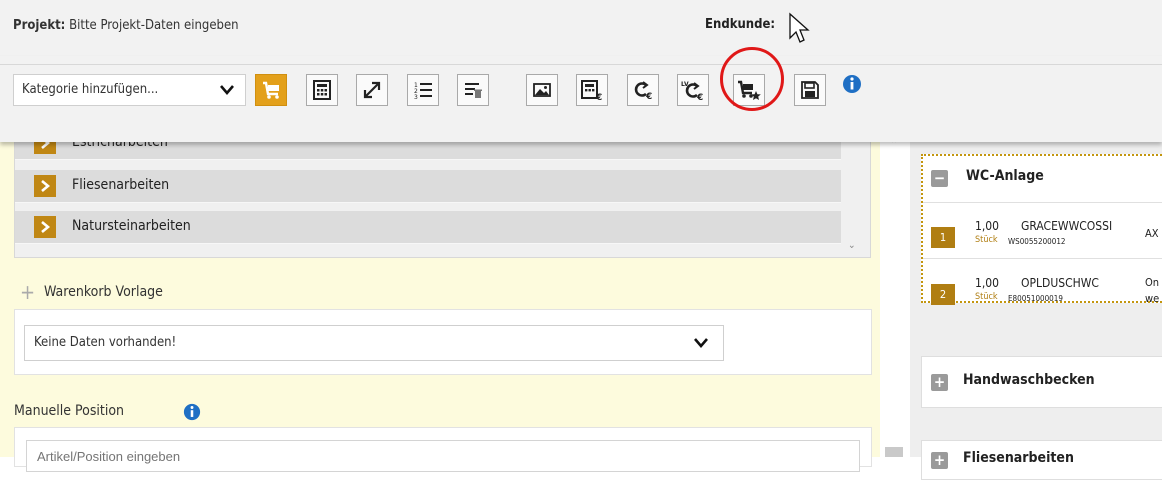 The height and width of the screenshot is (480, 1162). I want to click on lv-refresh-euro-icon: LV €, so click(692, 91).